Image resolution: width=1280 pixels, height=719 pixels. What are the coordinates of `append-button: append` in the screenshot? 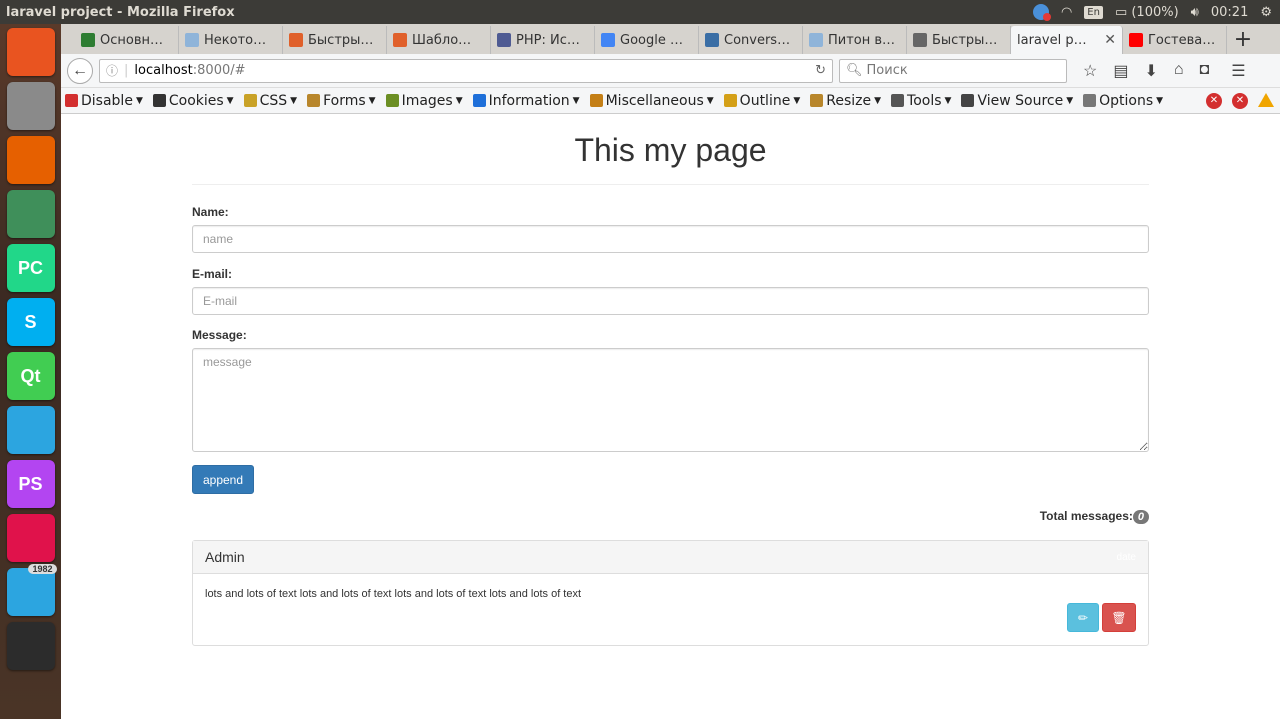 It's located at (223, 479).